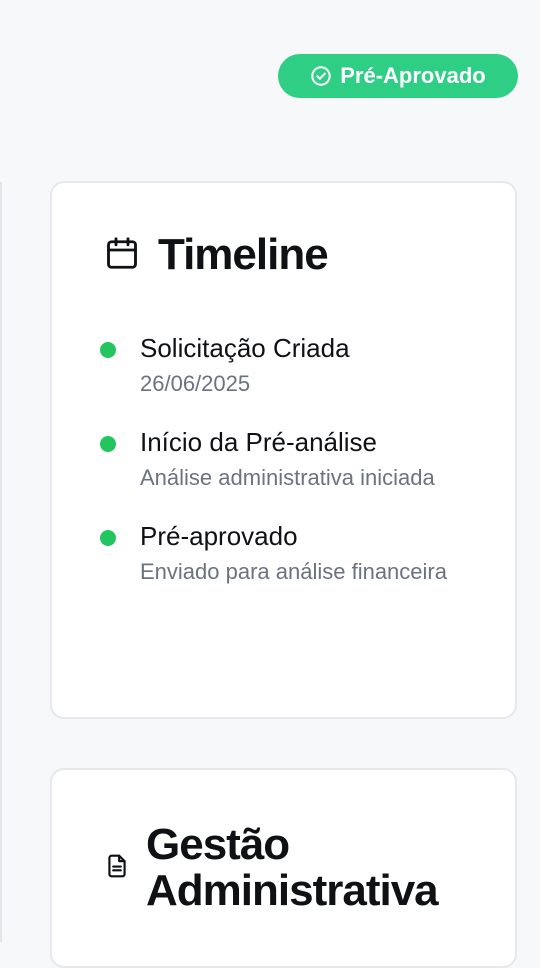 The width and height of the screenshot is (540, 968). I want to click on timeline-item-title: Início da Pré-análise, so click(259, 442).